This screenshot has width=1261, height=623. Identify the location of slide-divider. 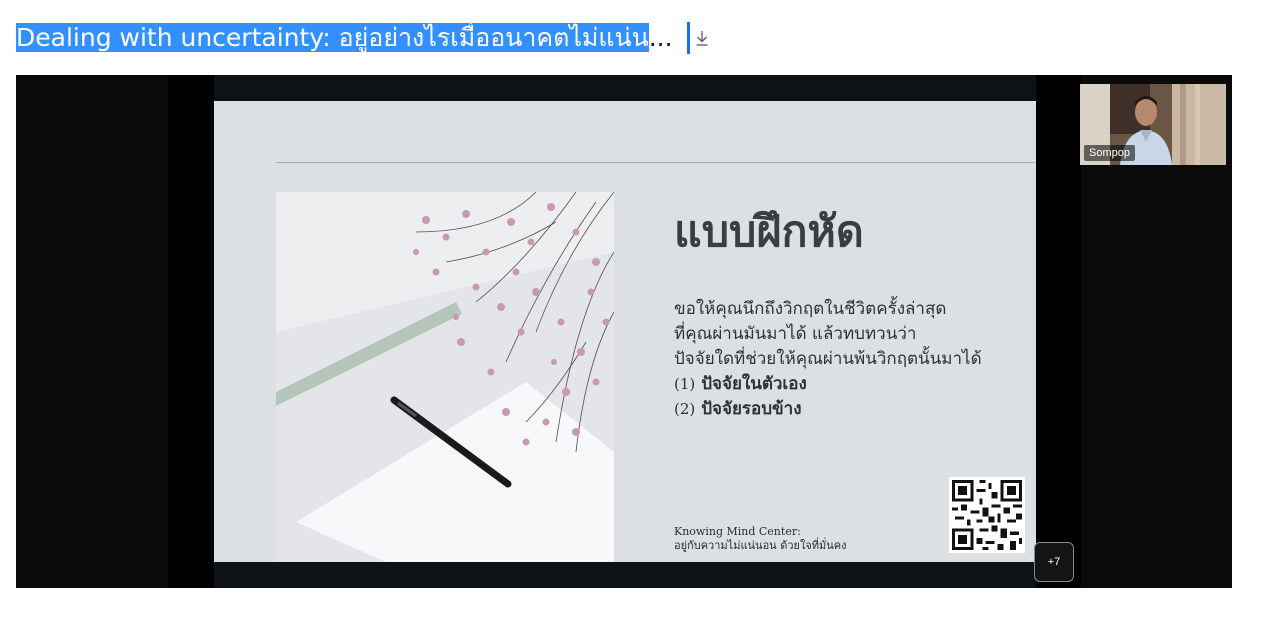
(656, 162).